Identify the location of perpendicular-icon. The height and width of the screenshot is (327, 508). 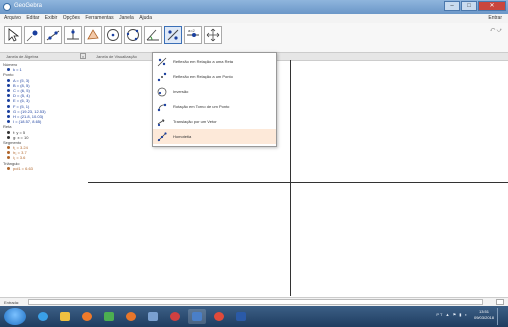
(73, 34).